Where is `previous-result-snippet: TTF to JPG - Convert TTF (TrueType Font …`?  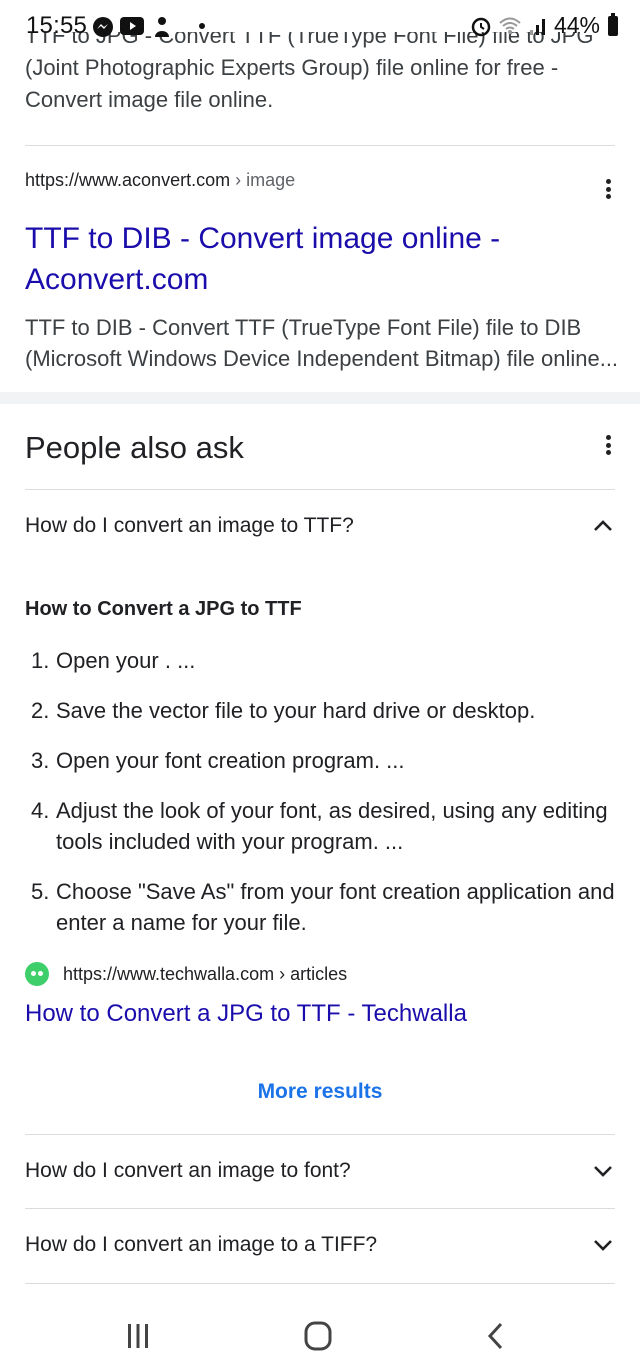
previous-result-snippet: TTF to JPG - Convert TTF (TrueType Font … is located at coordinates (320, 80).